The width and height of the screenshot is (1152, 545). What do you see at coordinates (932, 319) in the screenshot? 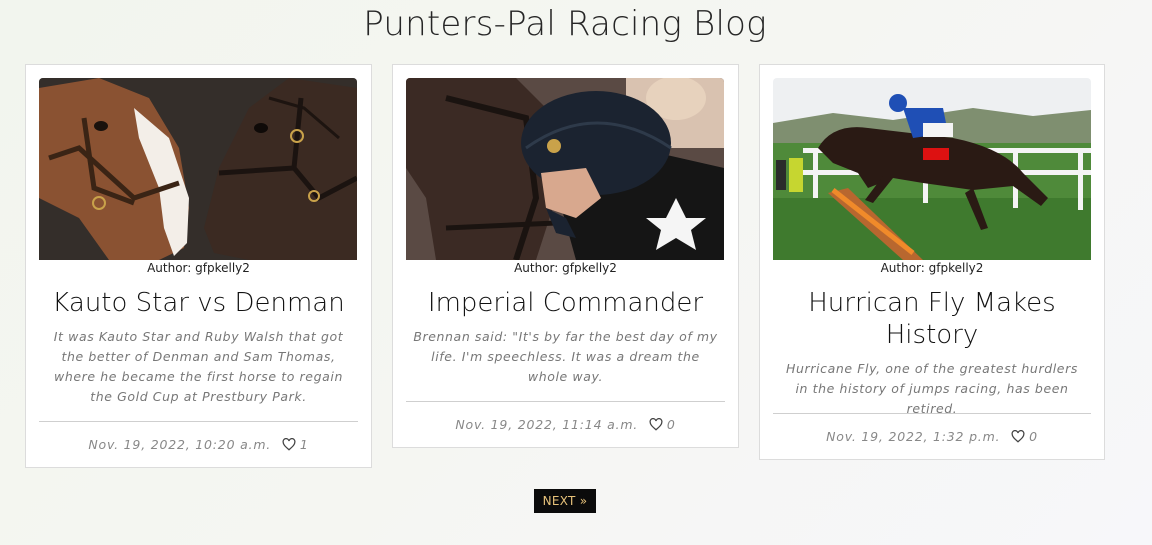
I see `post-title: Hurrican Fly Makes History` at bounding box center [932, 319].